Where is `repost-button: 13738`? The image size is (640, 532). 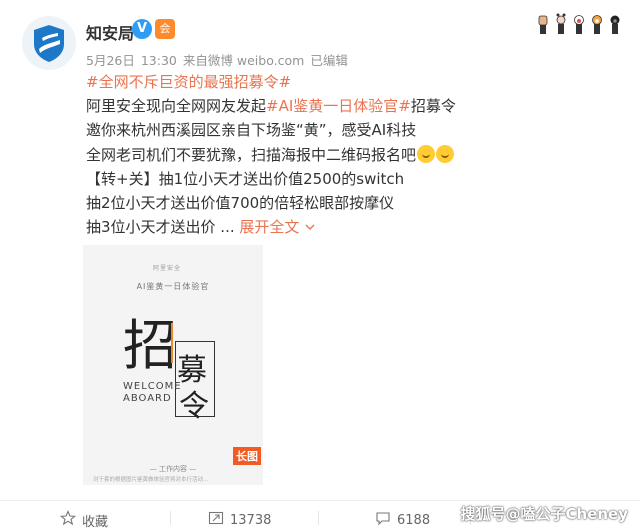
repost-button: 13738 is located at coordinates (239, 520).